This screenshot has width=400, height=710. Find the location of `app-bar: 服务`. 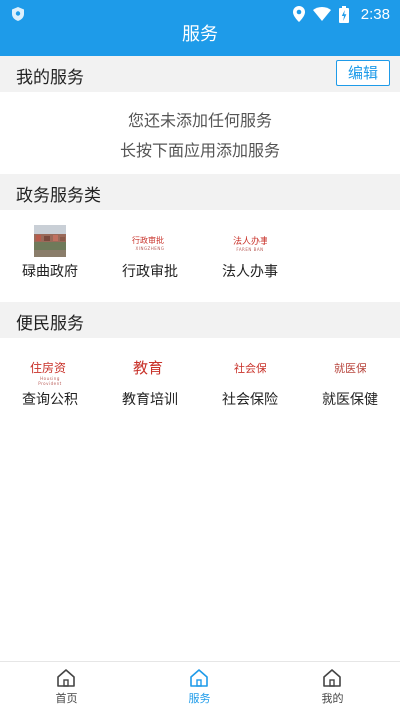

app-bar: 服务 is located at coordinates (200, 40).